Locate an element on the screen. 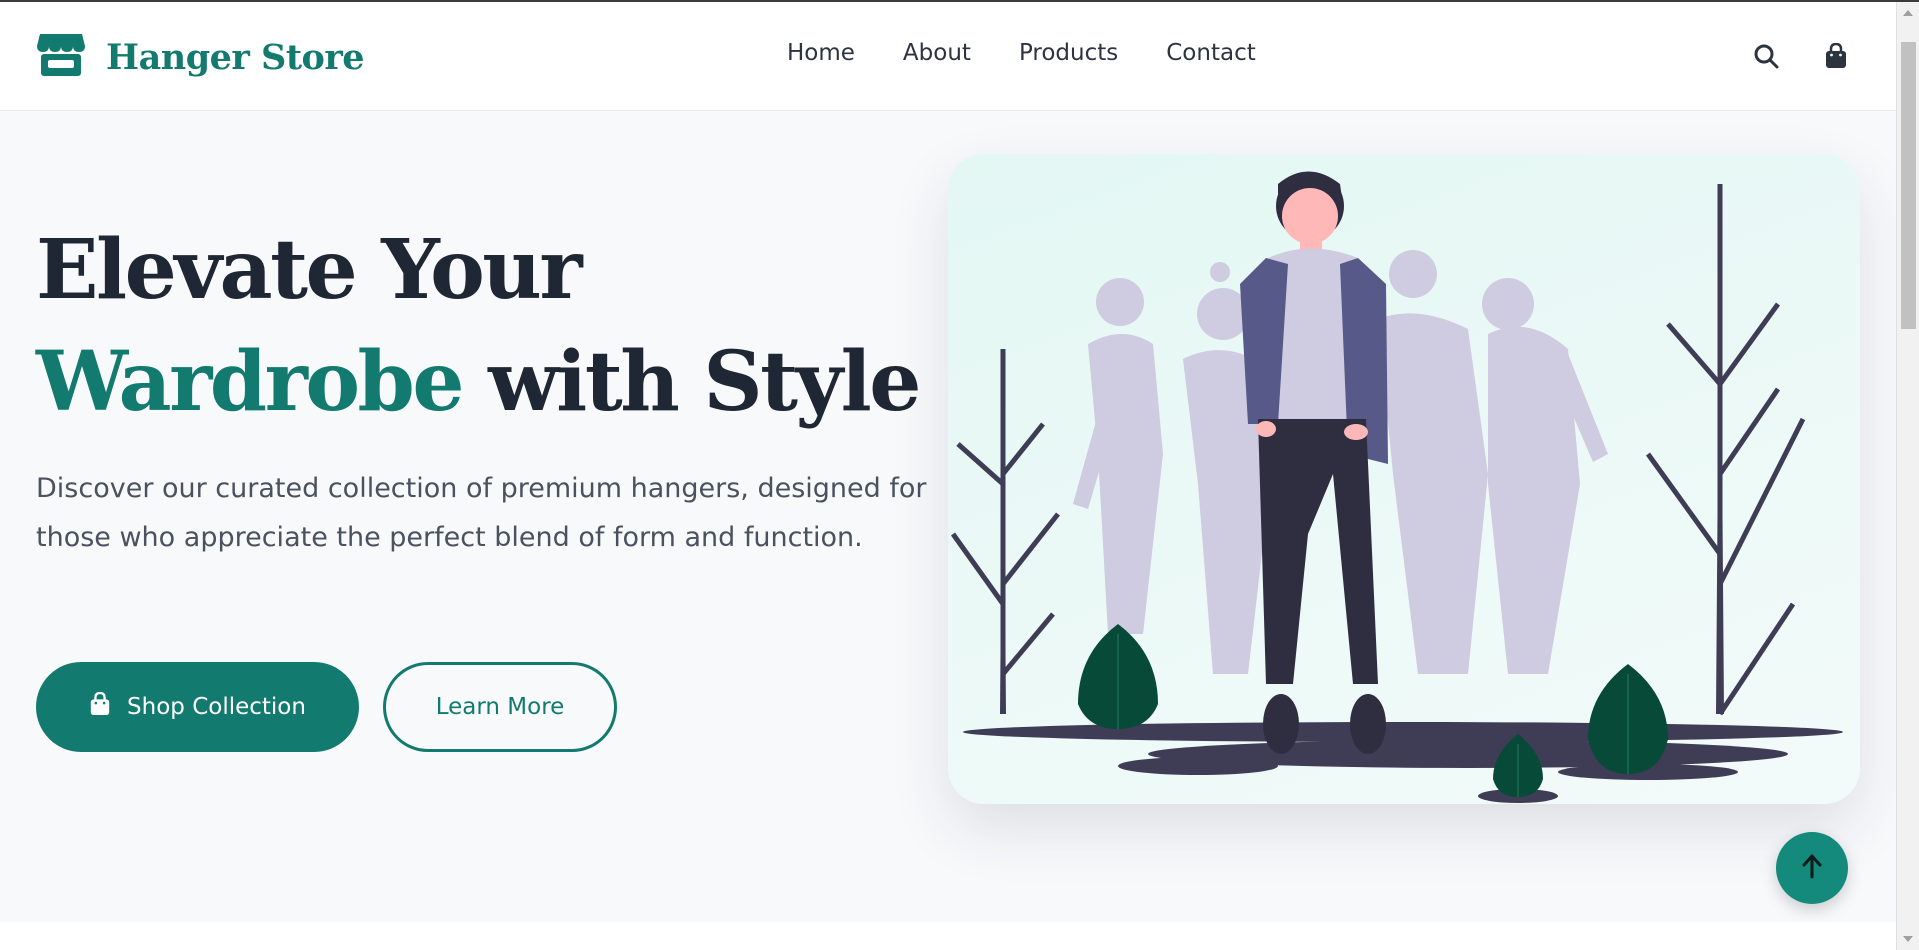 This screenshot has height=950, width=1919. site-header: Hanger Store Home About Products Contact is located at coordinates (948, 56).